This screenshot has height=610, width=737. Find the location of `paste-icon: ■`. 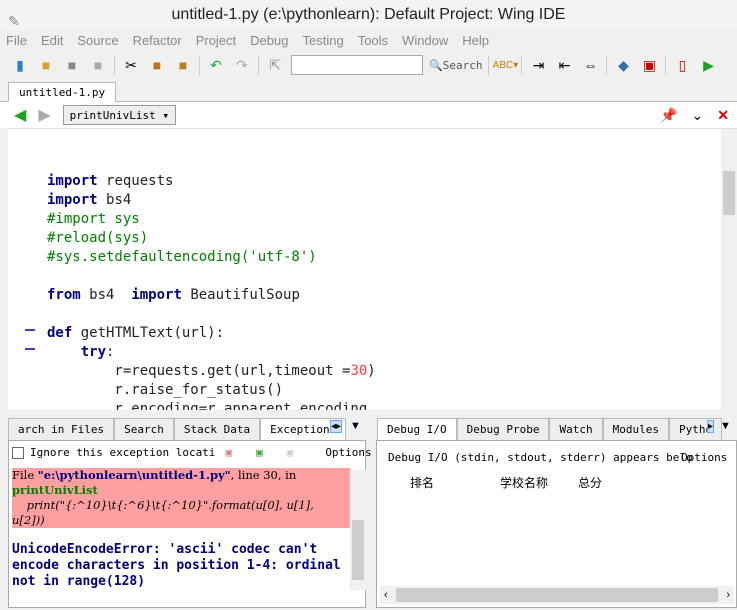

paste-icon: ■ is located at coordinates (183, 65).